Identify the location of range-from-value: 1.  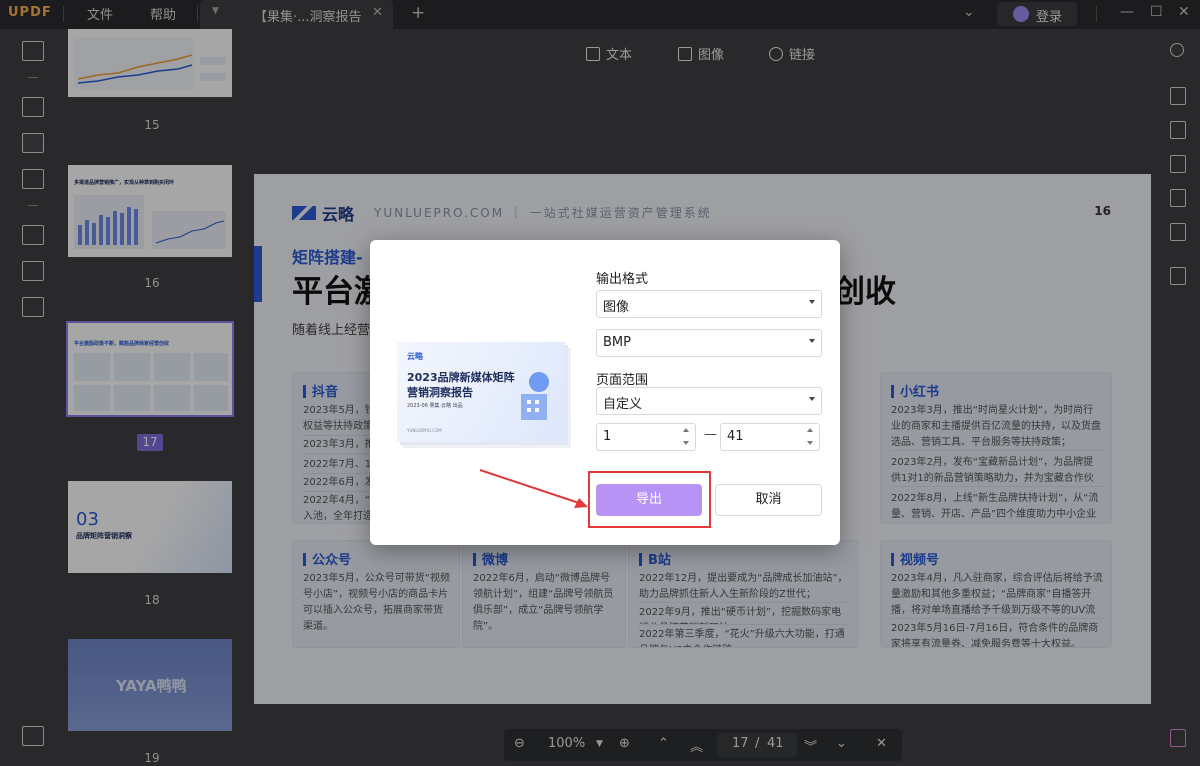
(607, 436).